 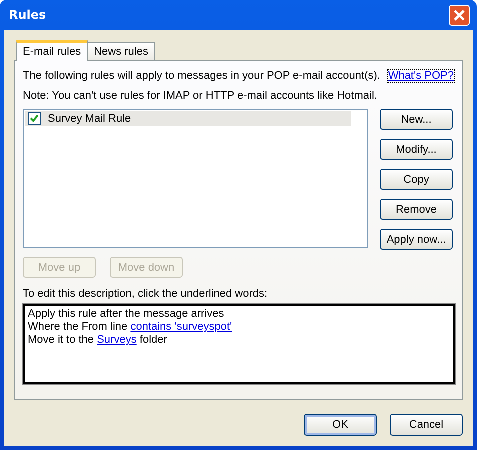 What do you see at coordinates (121, 51) in the screenshot?
I see `tab: News rules` at bounding box center [121, 51].